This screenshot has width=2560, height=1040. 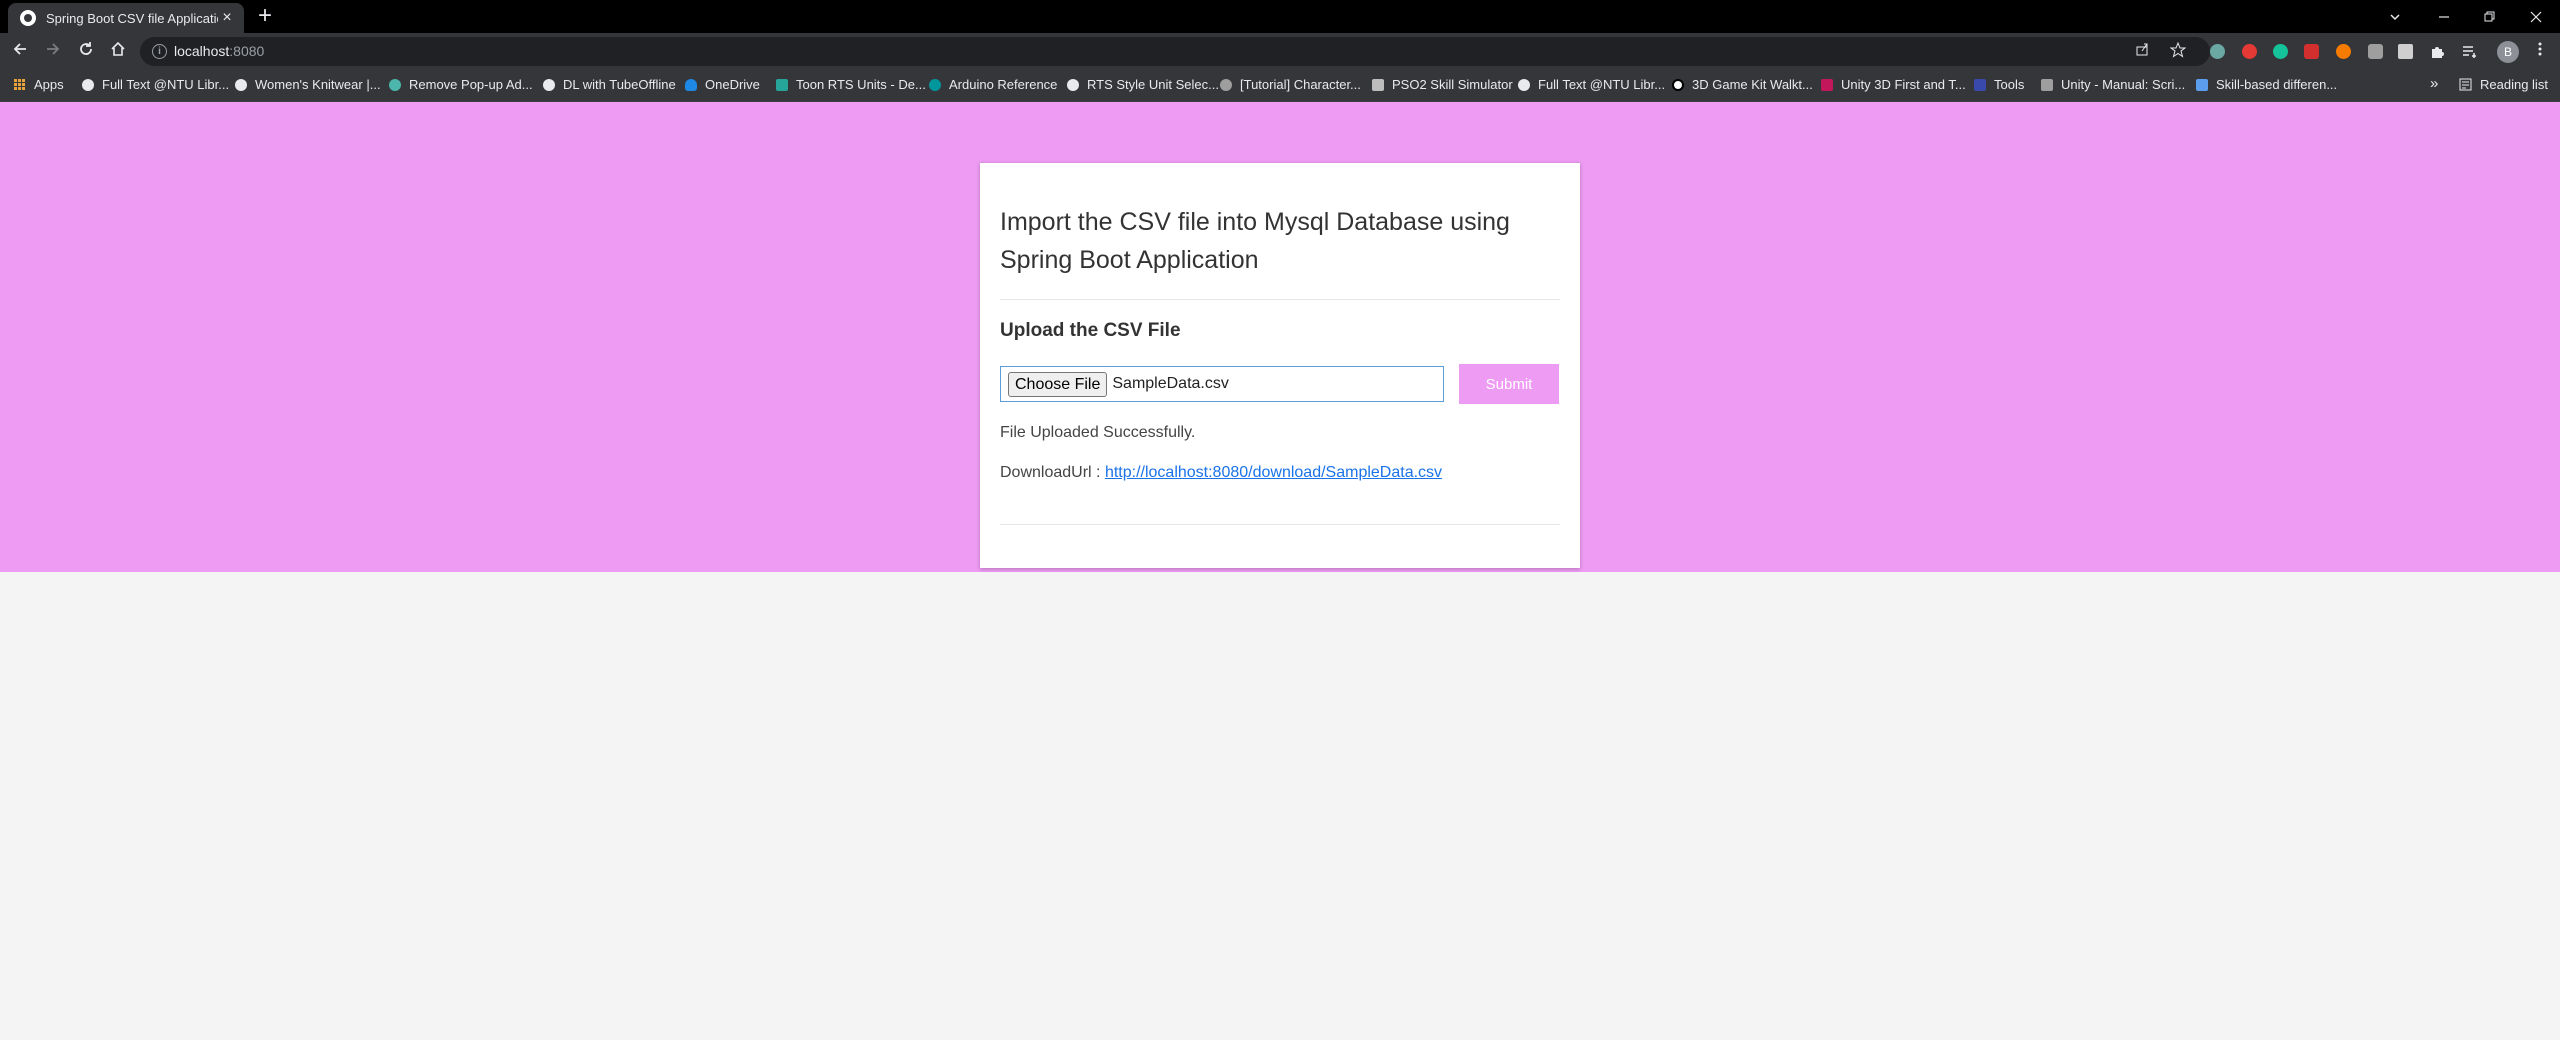 What do you see at coordinates (1980, 84) in the screenshot?
I see `ntu-icon` at bounding box center [1980, 84].